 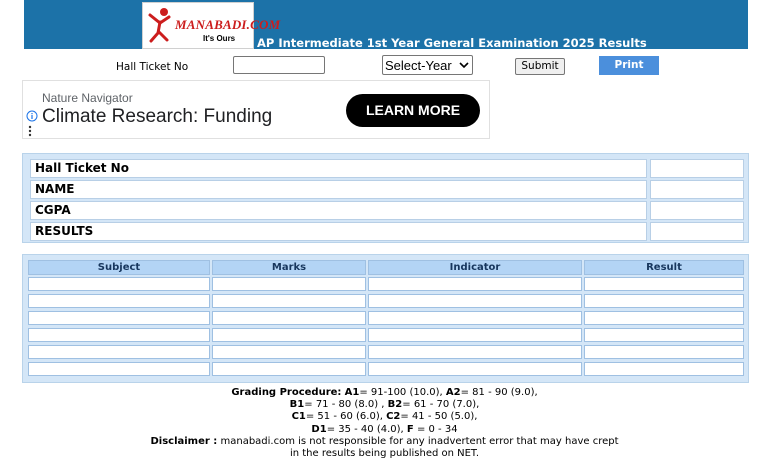 What do you see at coordinates (152, 67) in the screenshot?
I see `hall-ticket-label: Hall Ticket No` at bounding box center [152, 67].